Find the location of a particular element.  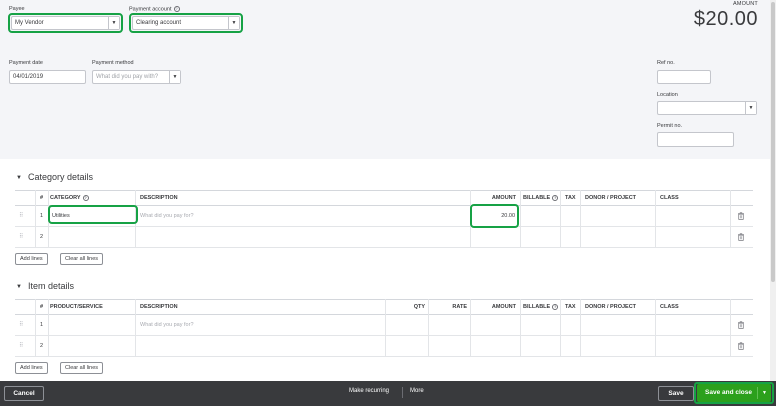

col-rate: RATE is located at coordinates (459, 307).